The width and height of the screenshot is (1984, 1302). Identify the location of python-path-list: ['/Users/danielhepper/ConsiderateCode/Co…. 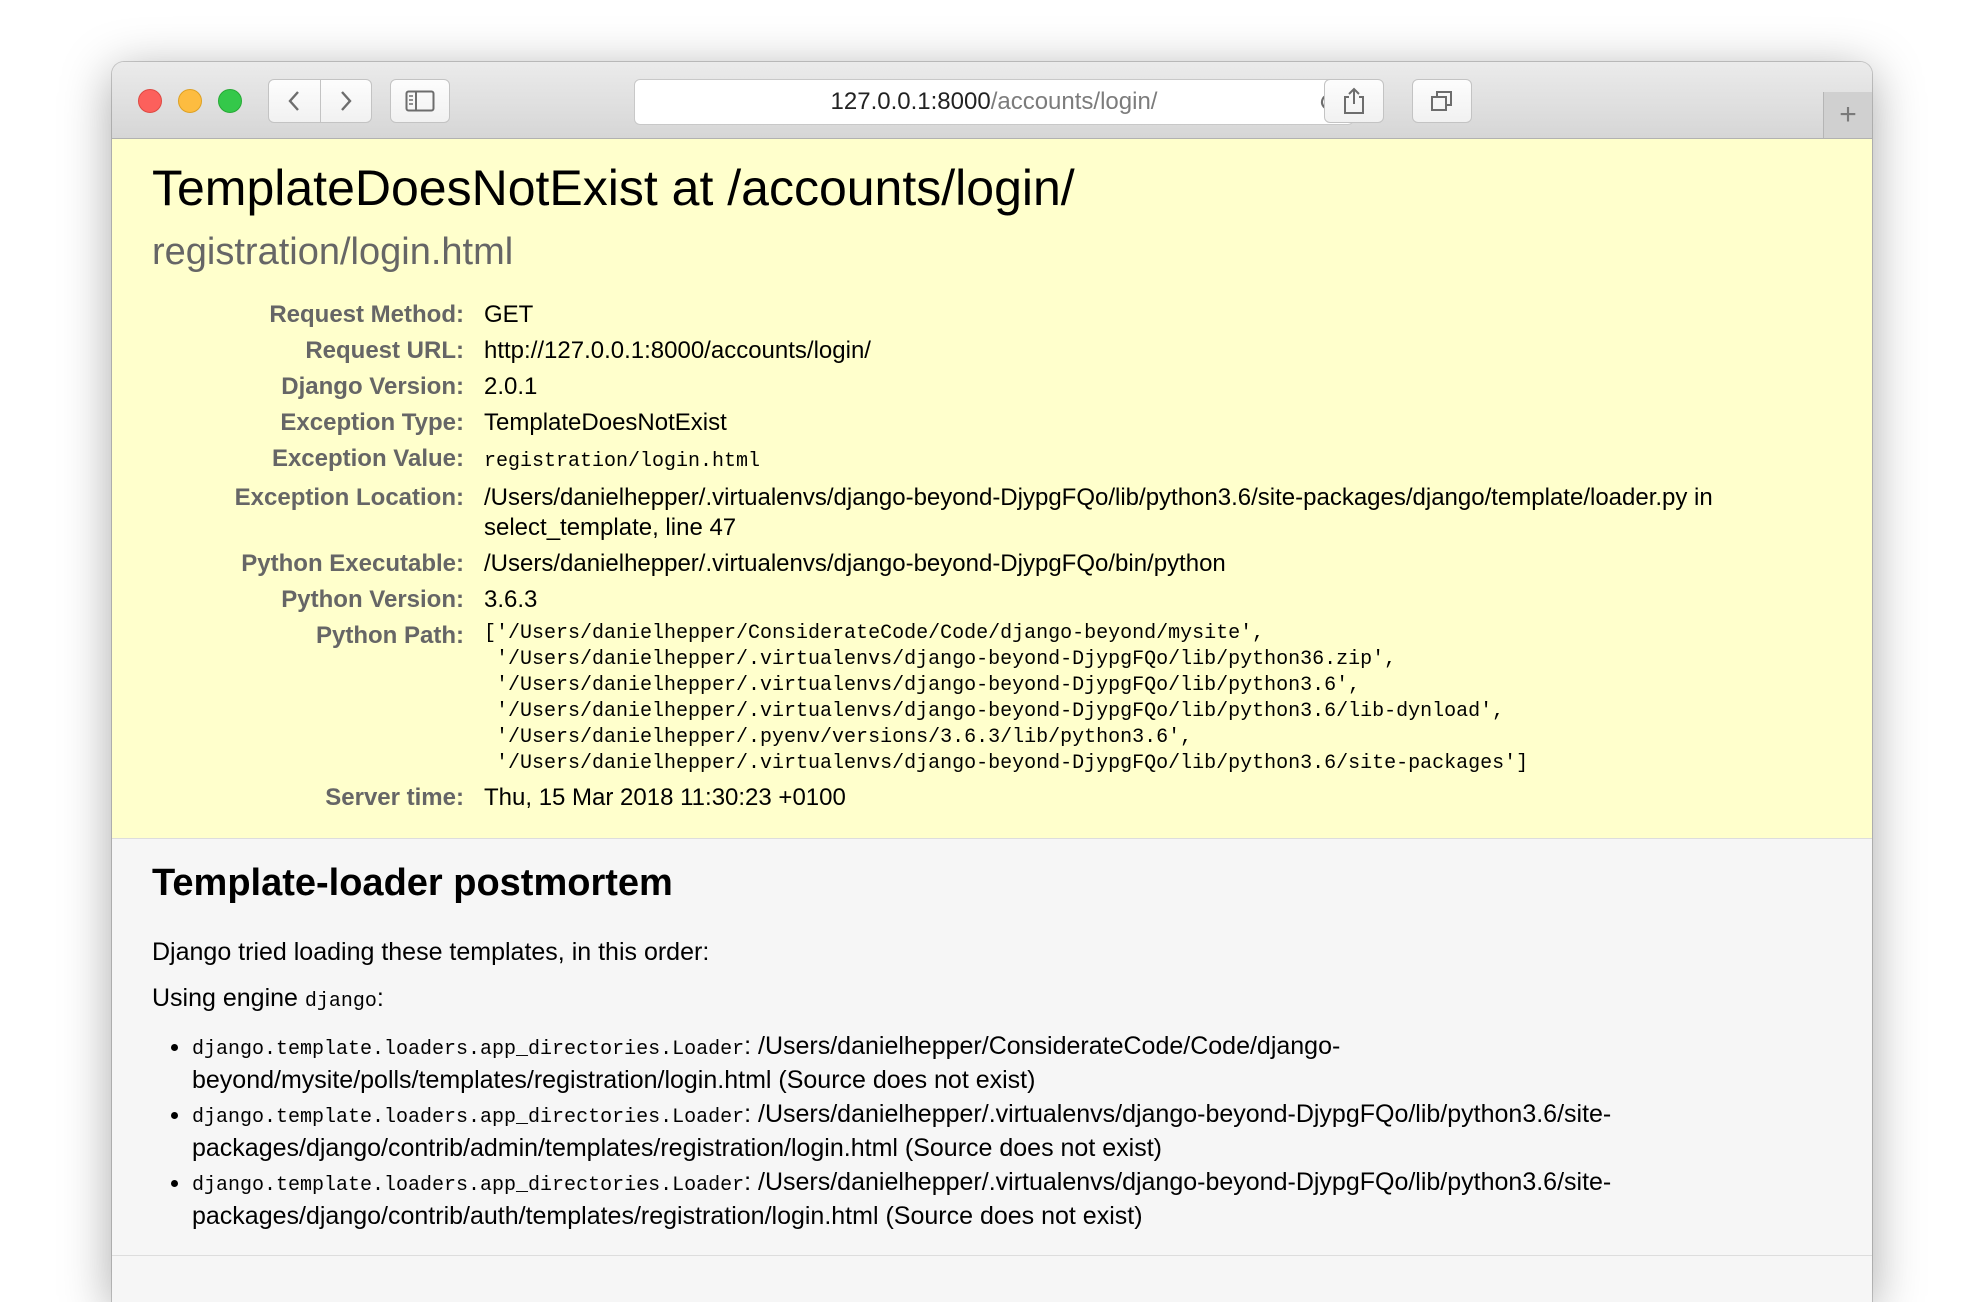
(1006, 698).